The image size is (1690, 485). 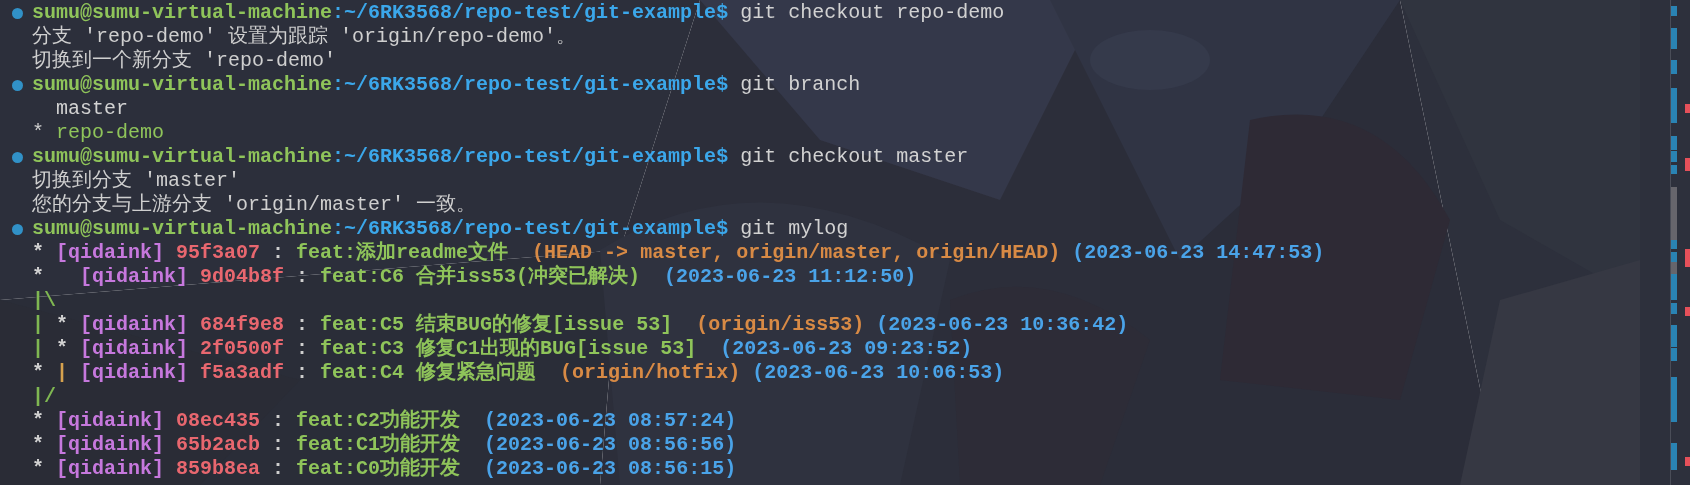 What do you see at coordinates (378, 421) in the screenshot?
I see `commit-message: feat:C2功能开发` at bounding box center [378, 421].